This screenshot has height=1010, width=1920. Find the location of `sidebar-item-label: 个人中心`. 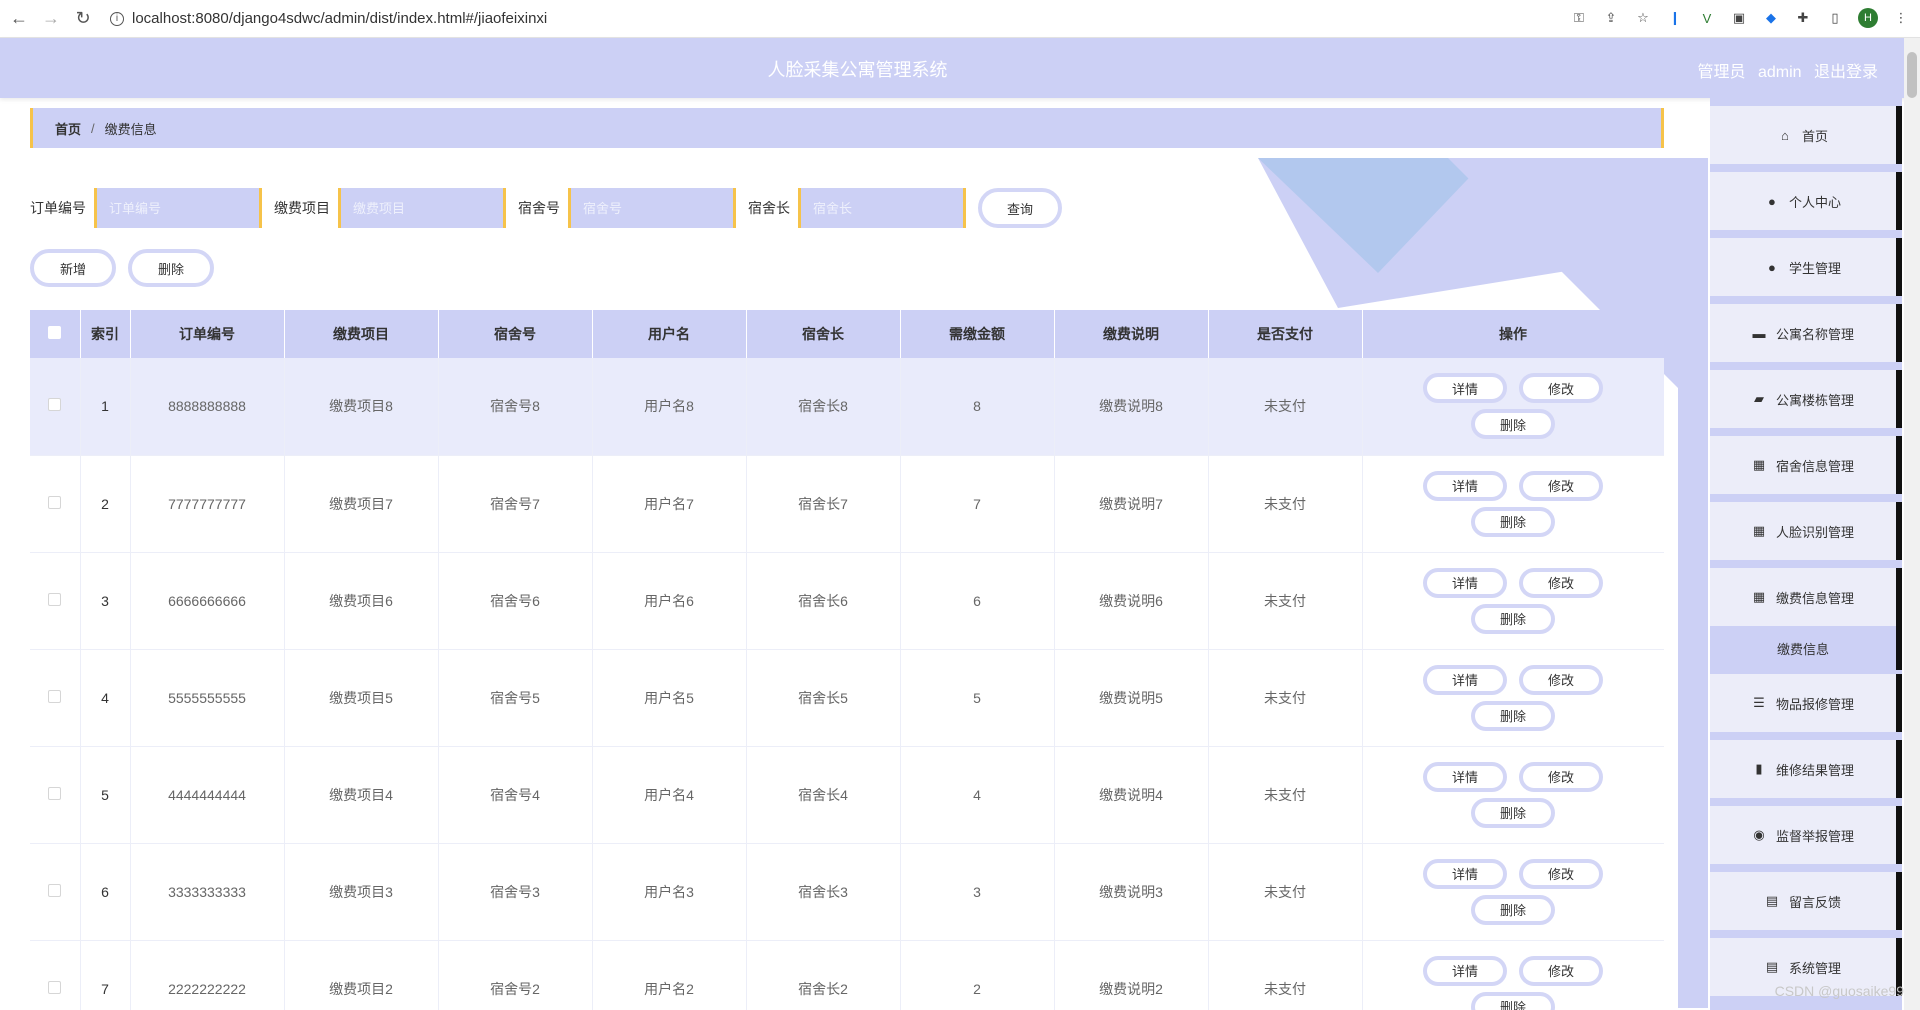

sidebar-item-label: 个人中心 is located at coordinates (1814, 202).